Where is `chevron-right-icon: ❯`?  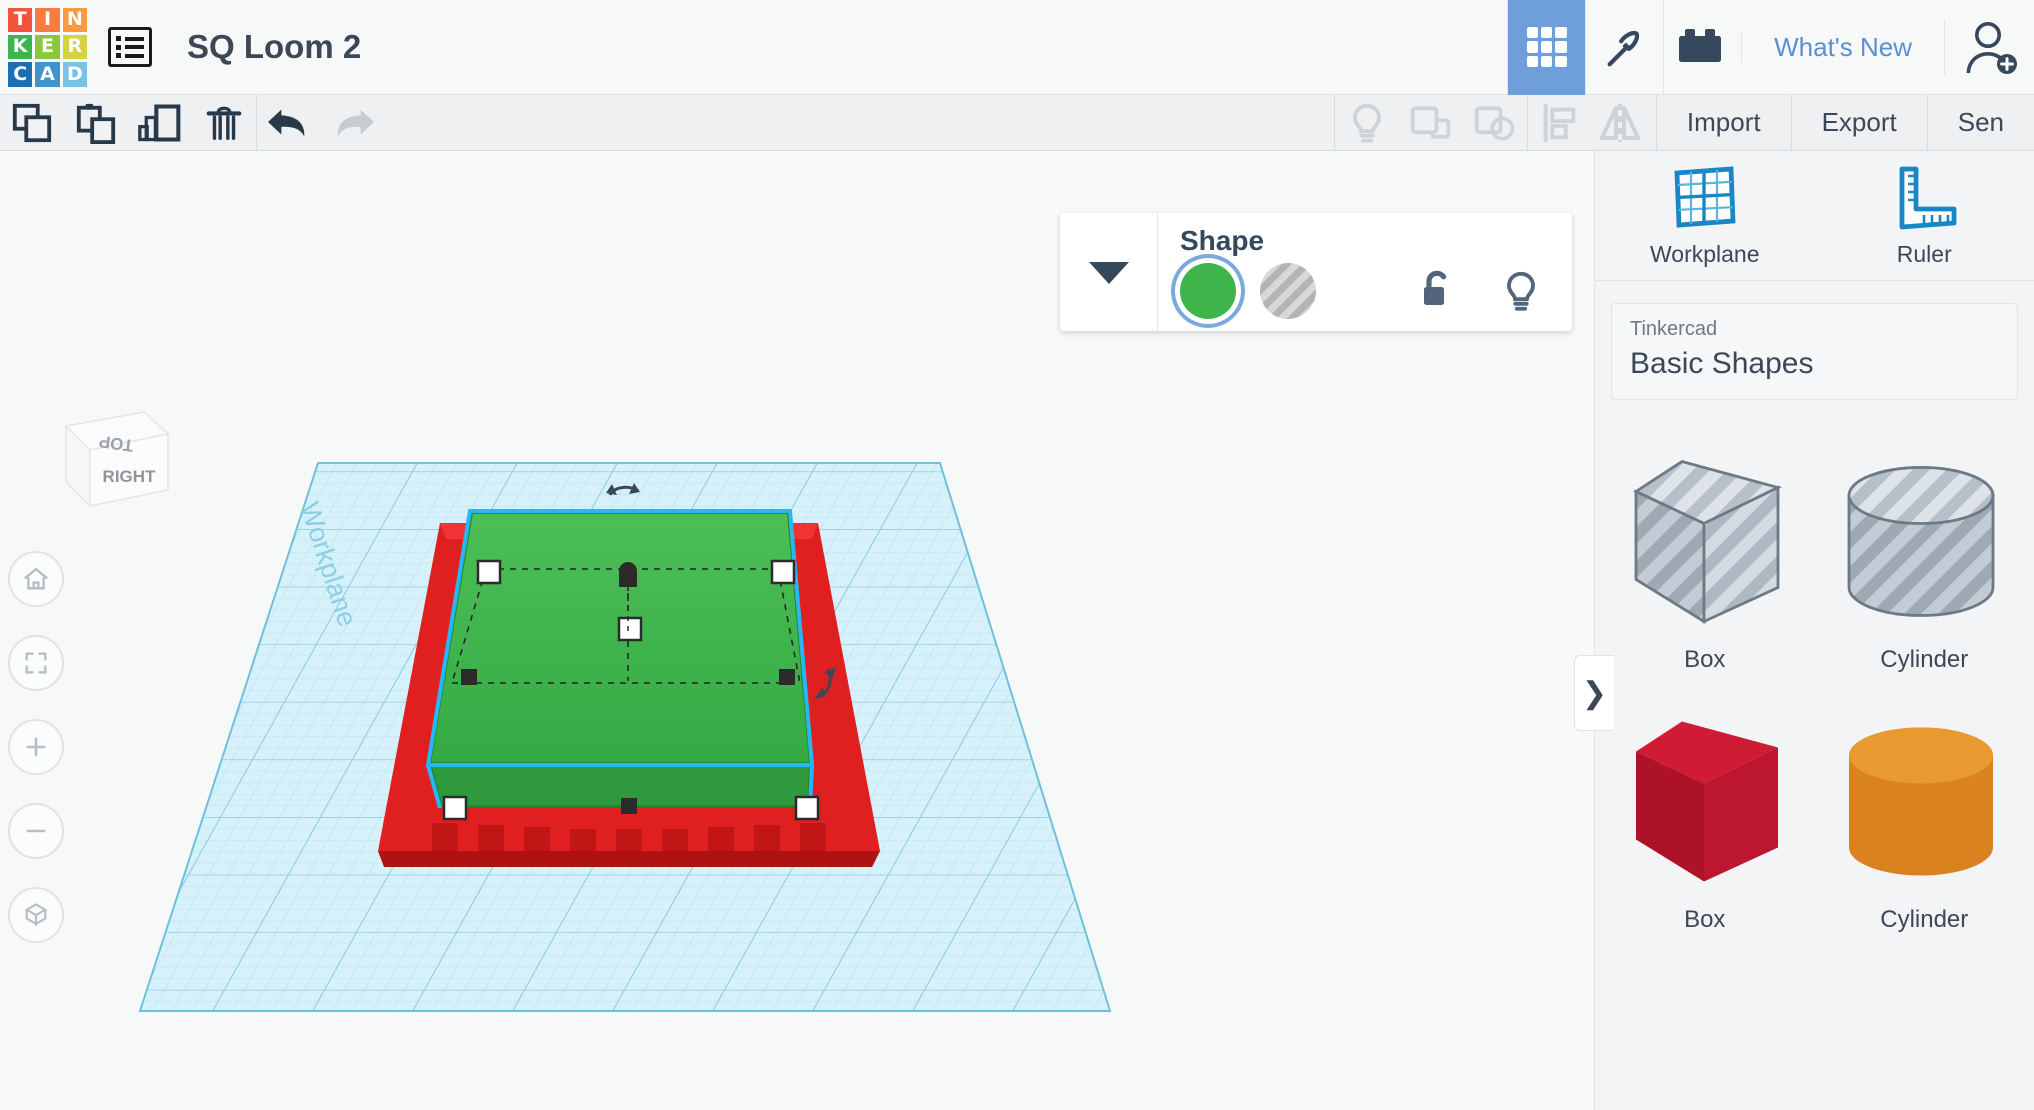
chevron-right-icon: ❯ is located at coordinates (1594, 693).